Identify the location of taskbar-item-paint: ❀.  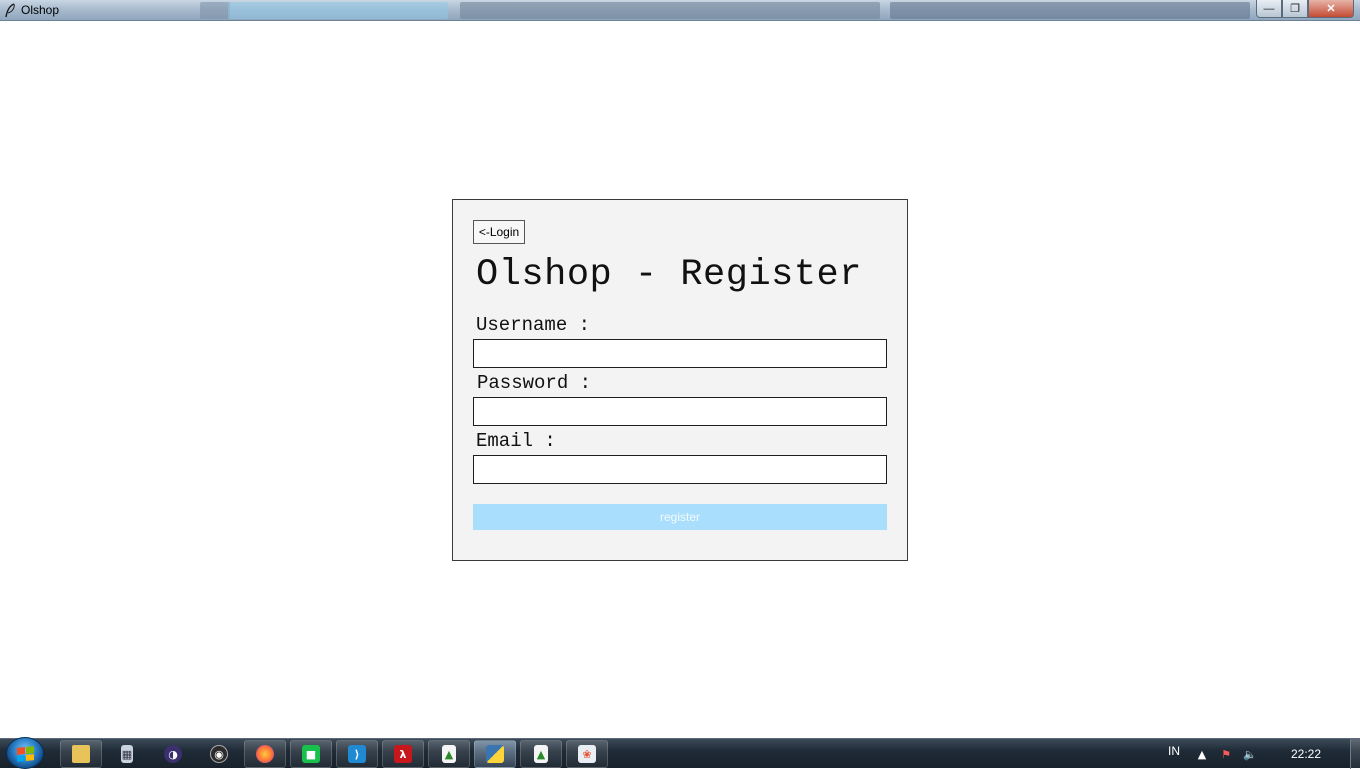
(587, 754).